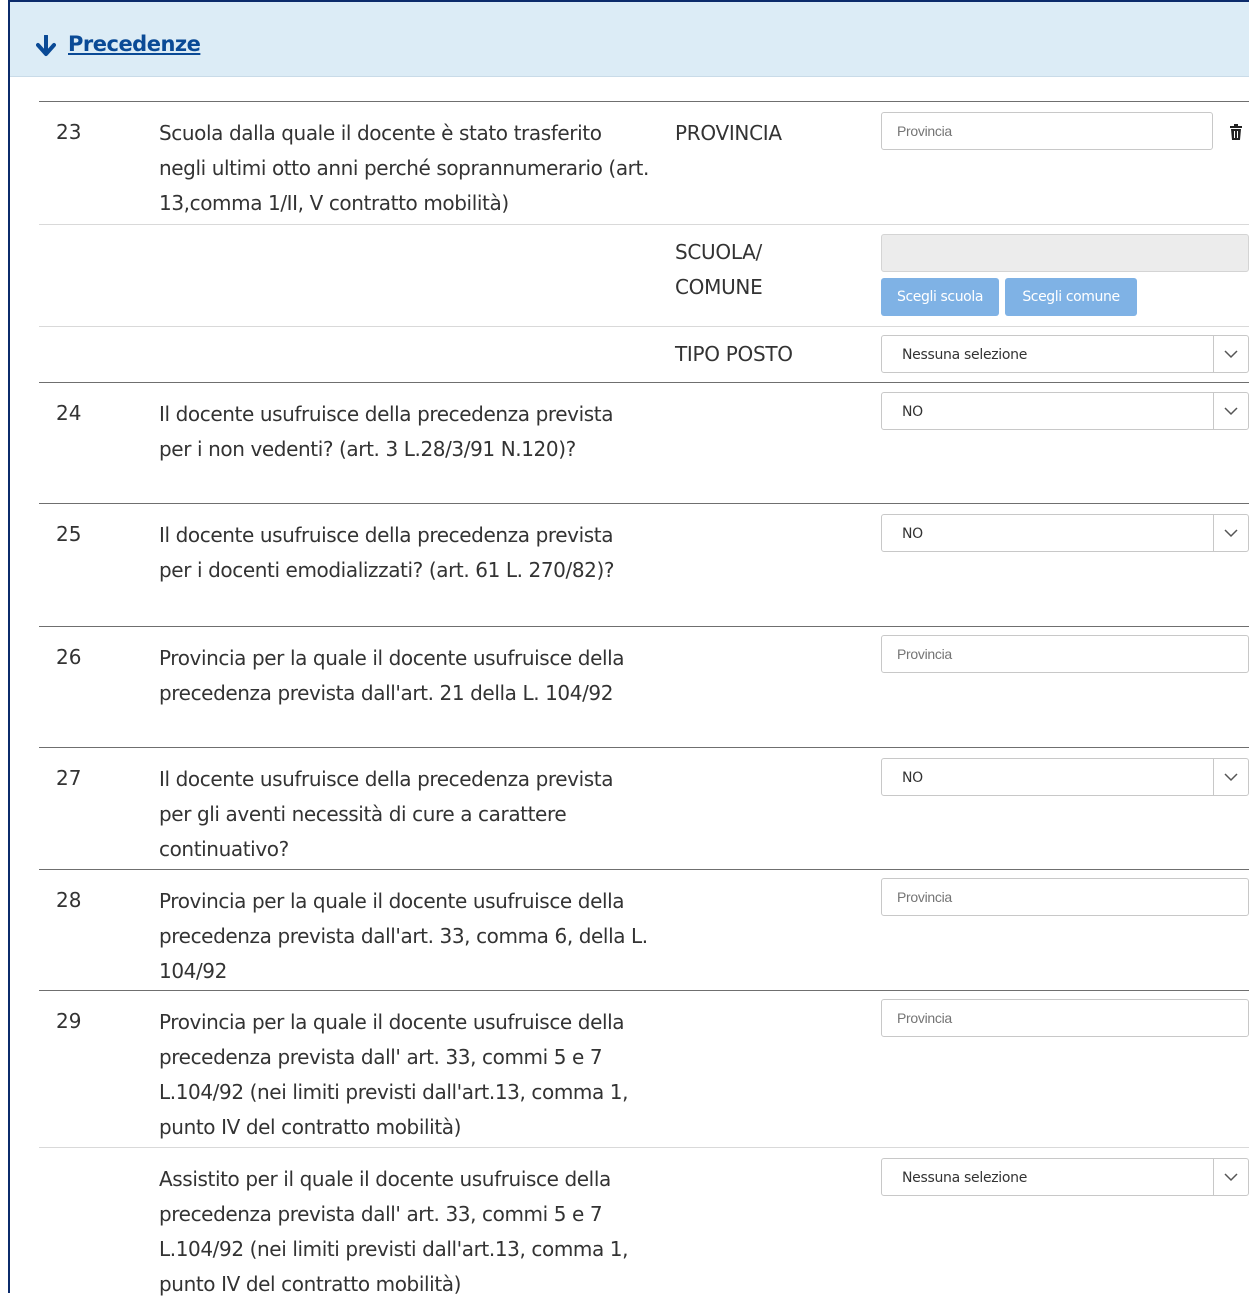 This screenshot has width=1249, height=1302. Describe the element at coordinates (1065, 1177) in the screenshot. I see `assistito-select: Nessuna selezione` at that location.